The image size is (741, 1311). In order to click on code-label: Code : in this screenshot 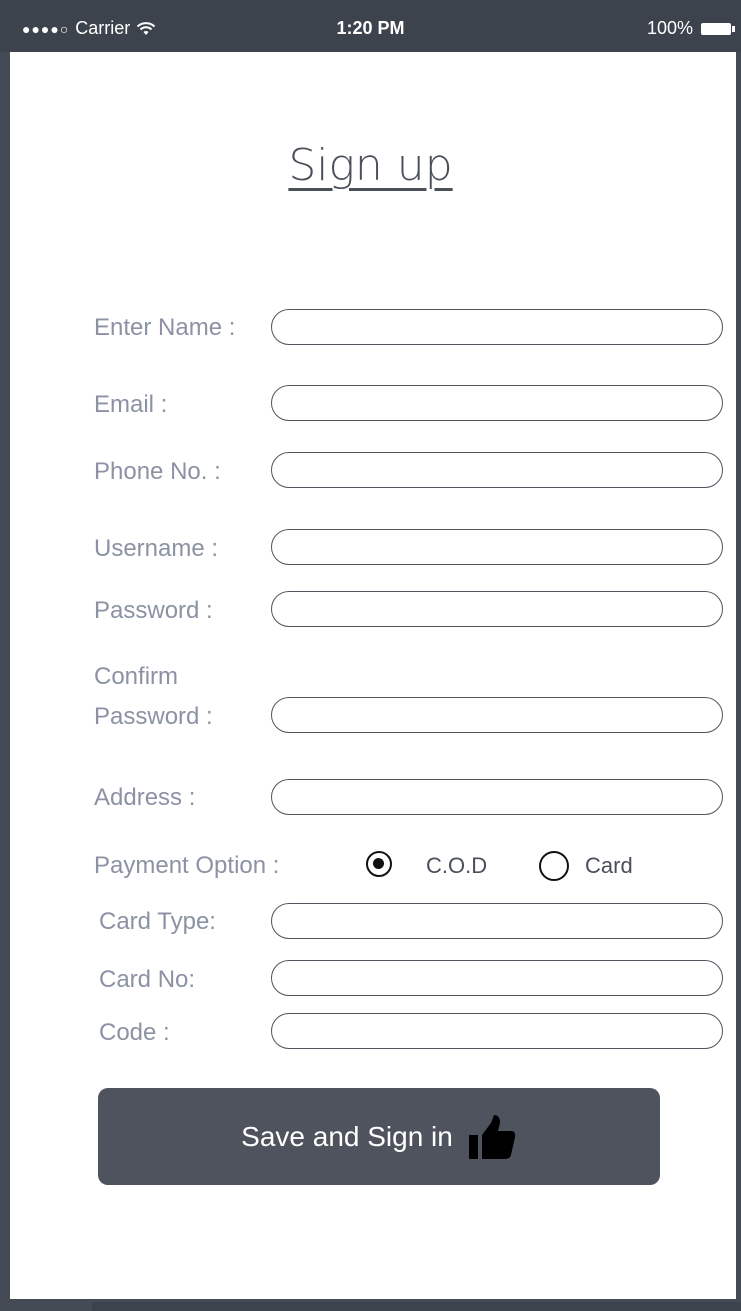, I will do `click(134, 1032)`.